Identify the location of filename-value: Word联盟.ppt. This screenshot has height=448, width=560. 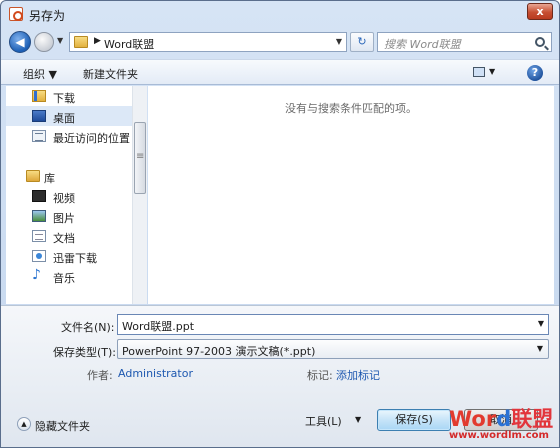
(158, 326).